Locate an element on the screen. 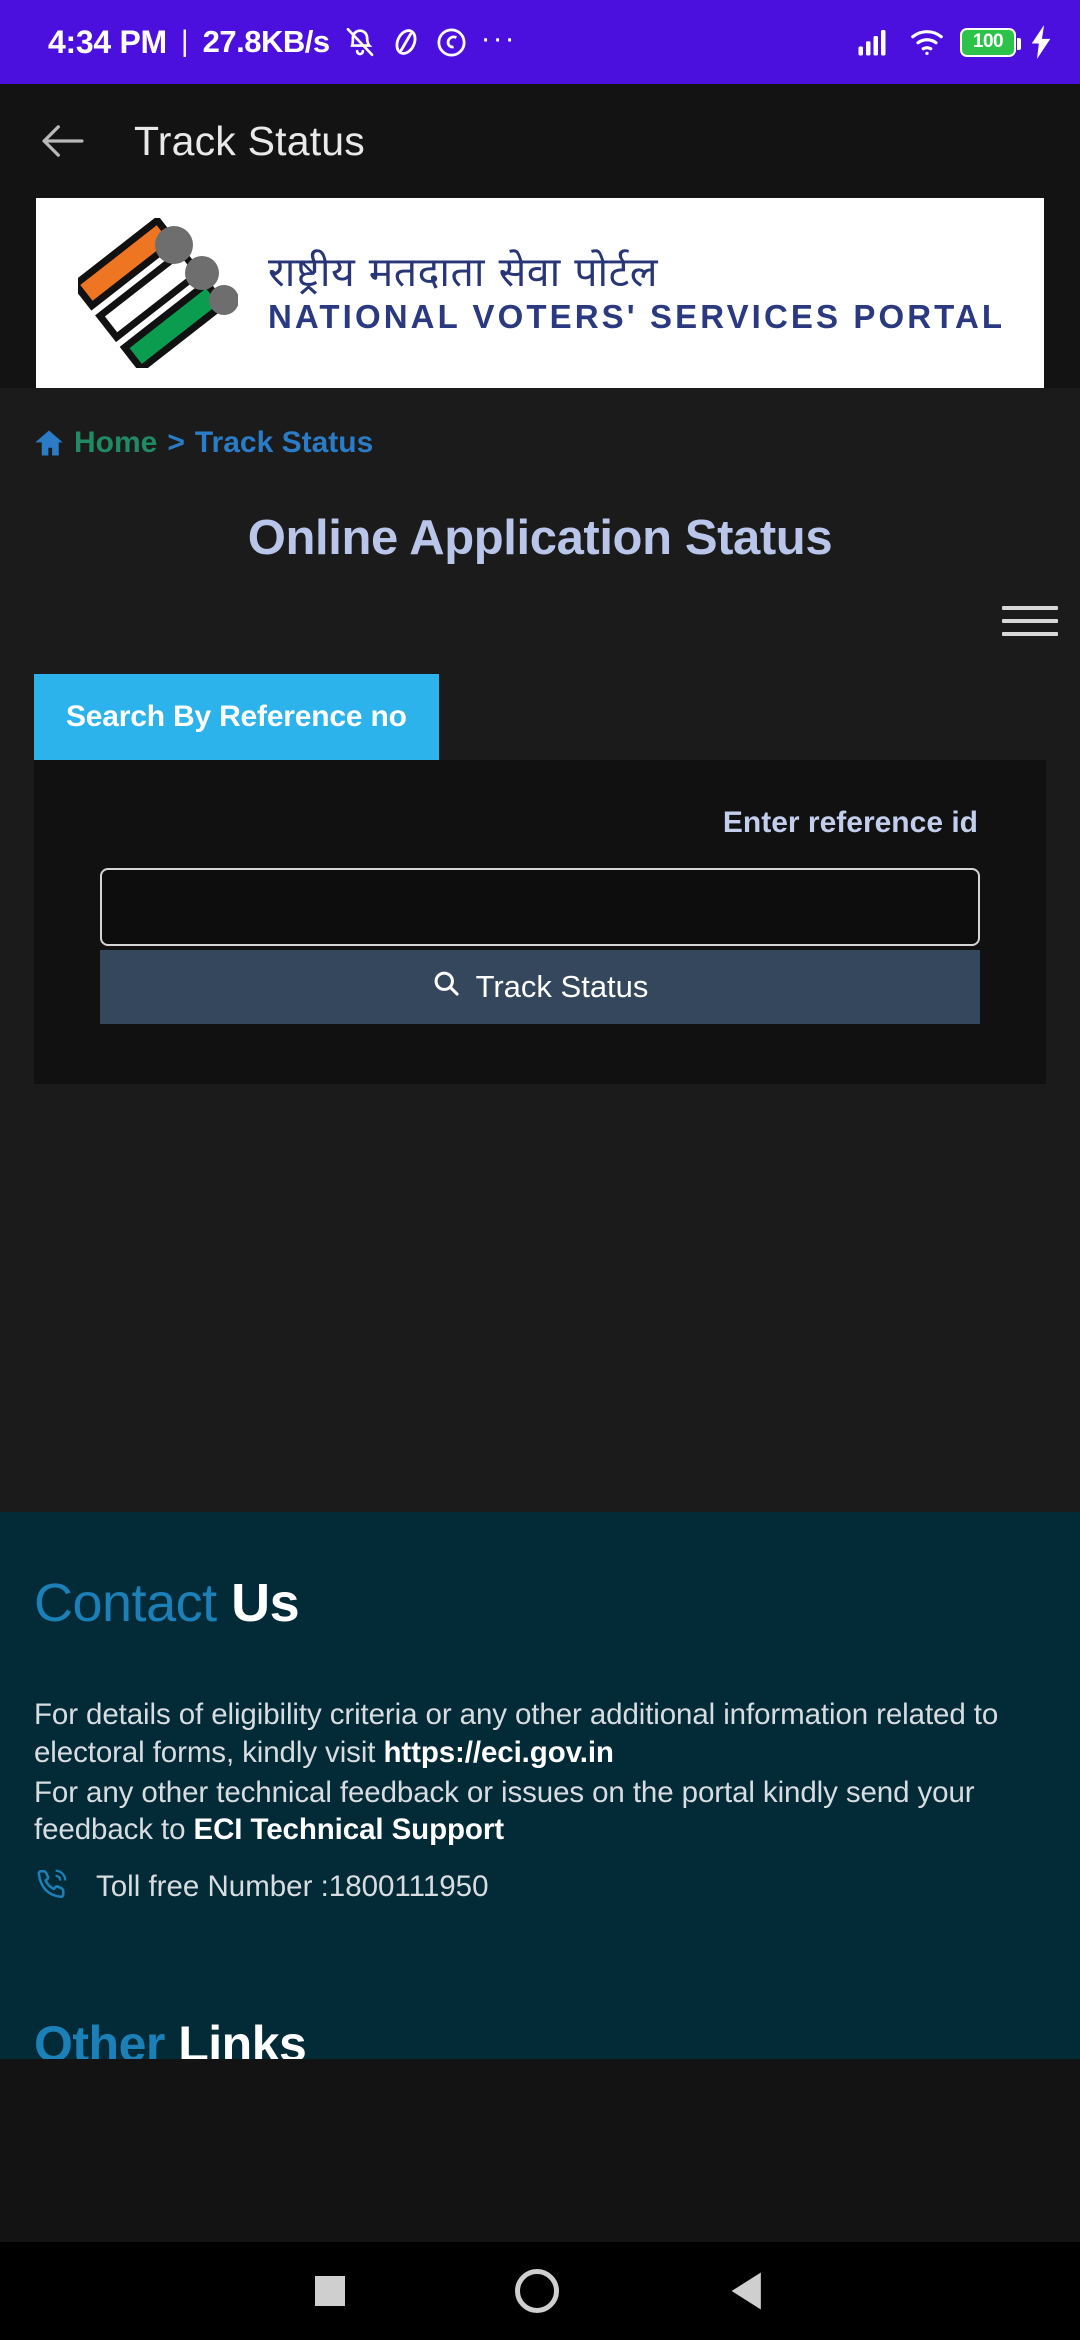  home-circle-icon is located at coordinates (537, 2291).